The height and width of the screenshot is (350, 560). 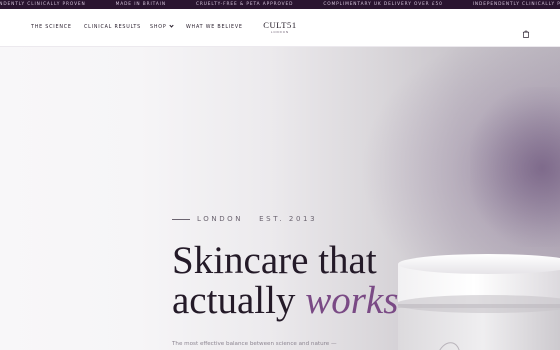 What do you see at coordinates (526, 31) in the screenshot?
I see `shopping-bag-icon` at bounding box center [526, 31].